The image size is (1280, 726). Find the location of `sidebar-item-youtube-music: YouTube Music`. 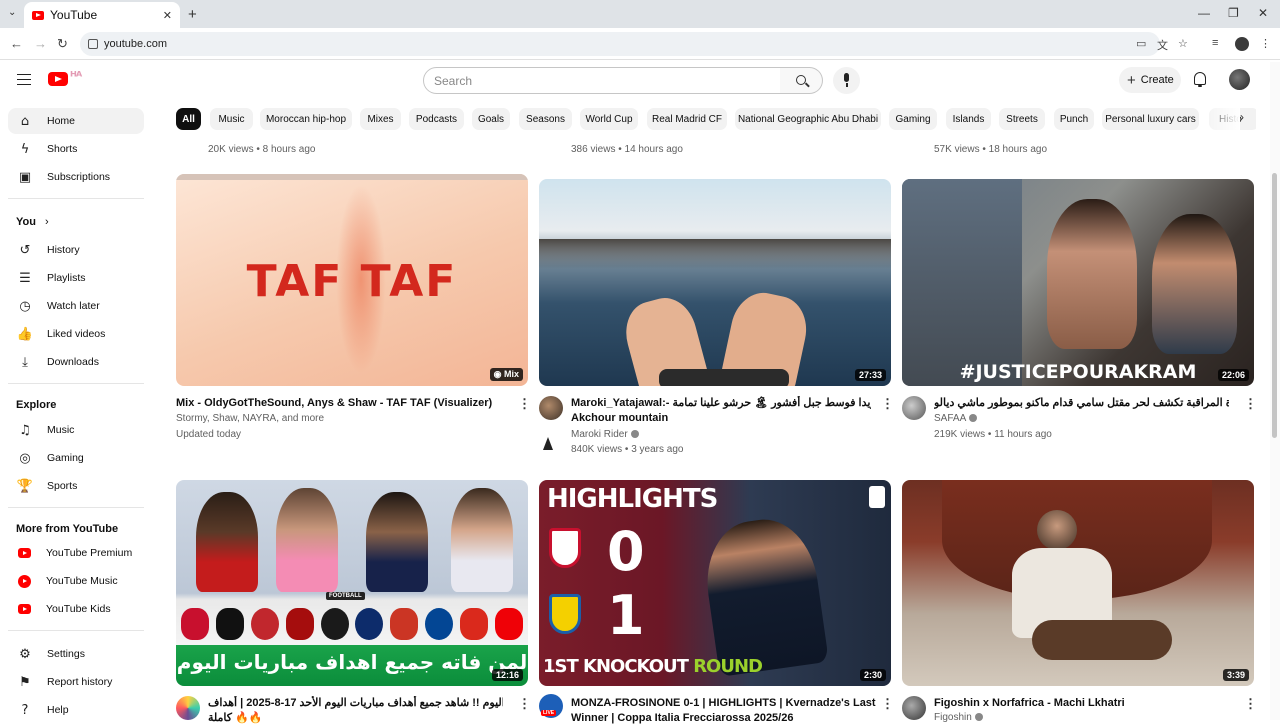

sidebar-item-youtube-music: YouTube Music is located at coordinates (76, 581).